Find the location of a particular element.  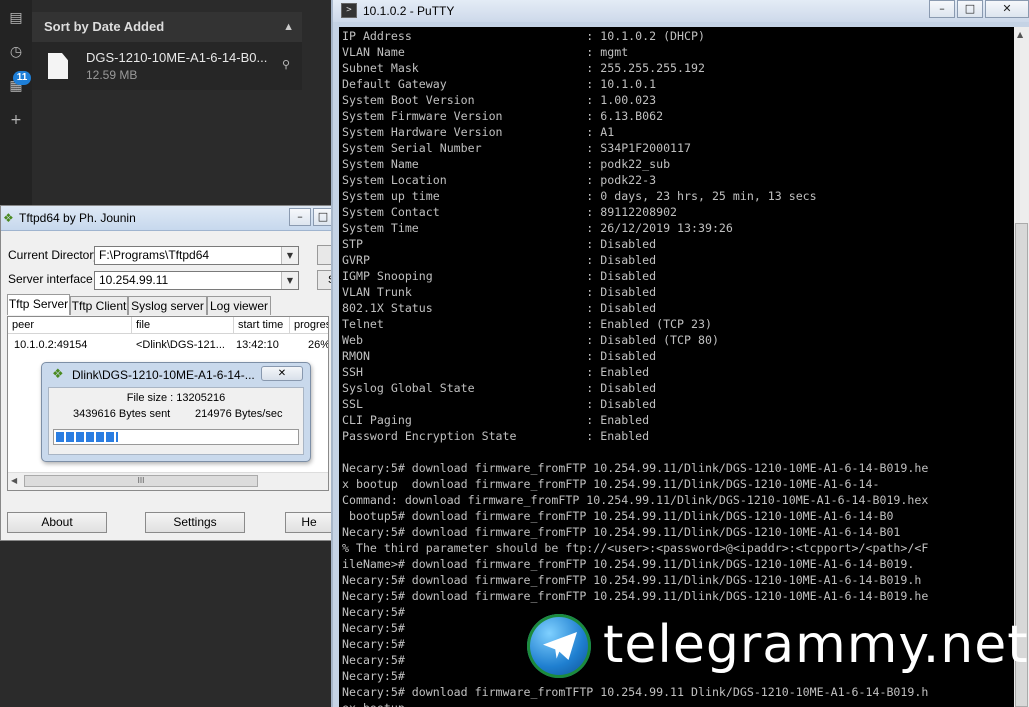

terminal-line: 802.1X Status : Disabled is located at coordinates (499, 308).